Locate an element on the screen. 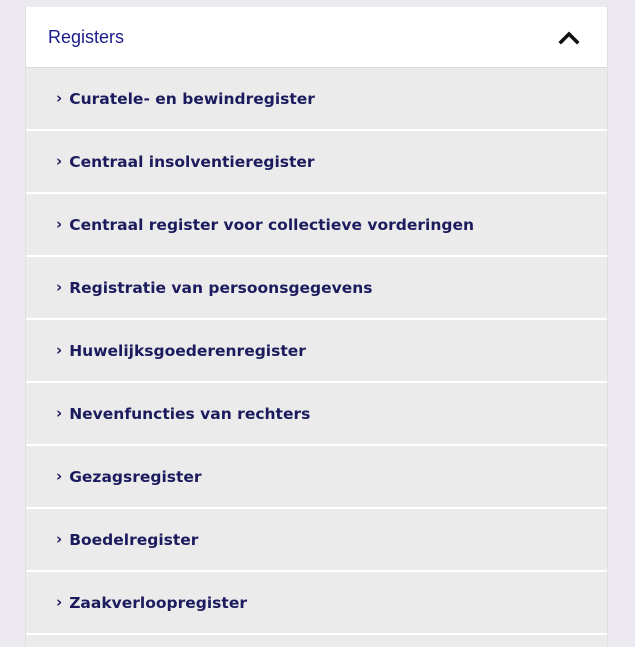 This screenshot has height=647, width=635. list-item-zaakverloopregister: › Zaakverloopregister is located at coordinates (316, 603).